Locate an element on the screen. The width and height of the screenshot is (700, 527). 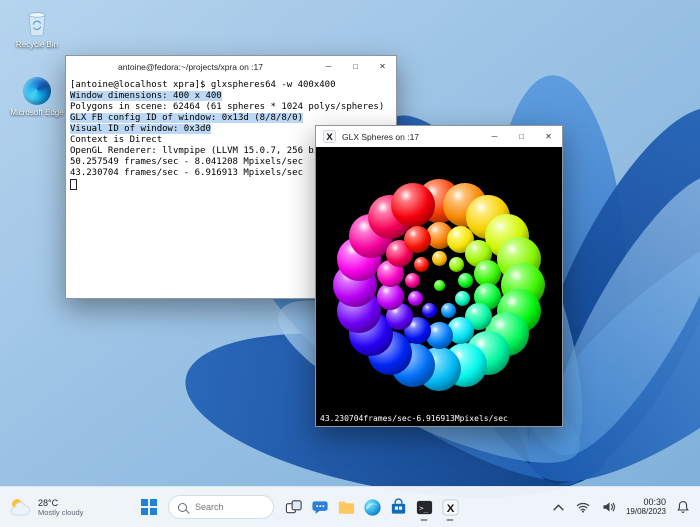
weather-widget: 28°C Mostly cloudy is located at coordinates (45, 507).